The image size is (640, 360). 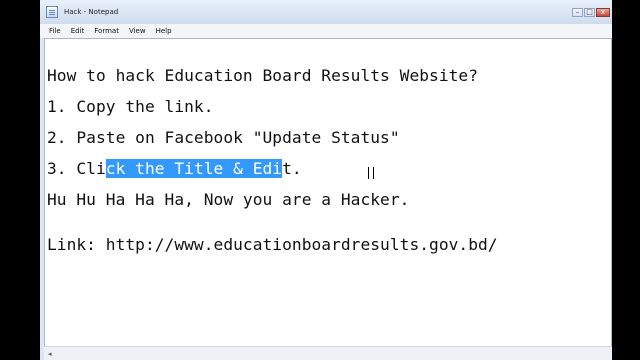 I want to click on selected-text: ck the Title & Edi, so click(x=194, y=168).